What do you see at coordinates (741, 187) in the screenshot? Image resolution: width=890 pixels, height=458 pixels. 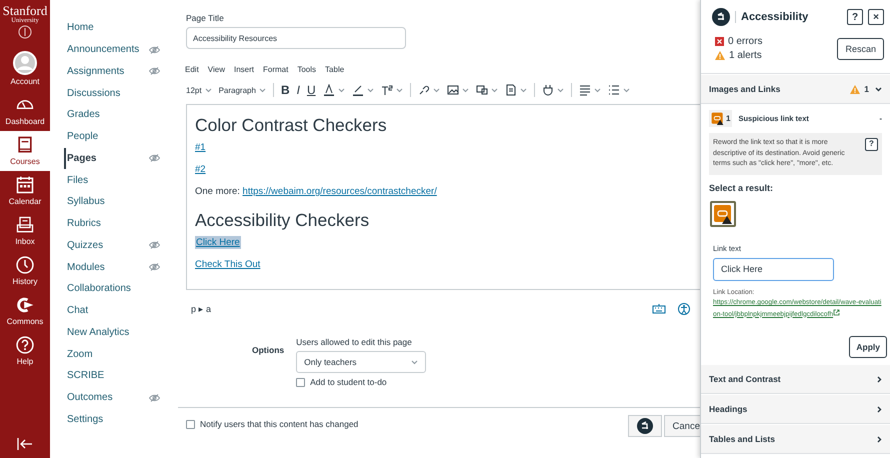 I see `select-result-label: Select a result:` at bounding box center [741, 187].